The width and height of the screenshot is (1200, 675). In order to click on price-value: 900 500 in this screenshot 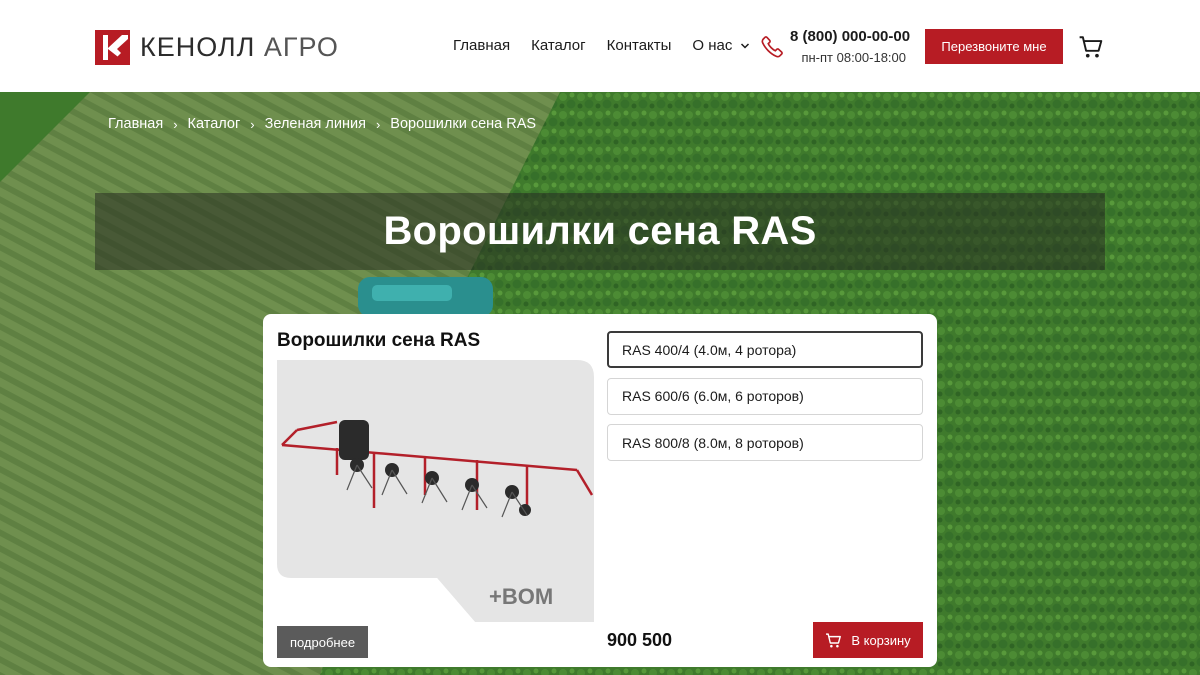, I will do `click(640, 640)`.